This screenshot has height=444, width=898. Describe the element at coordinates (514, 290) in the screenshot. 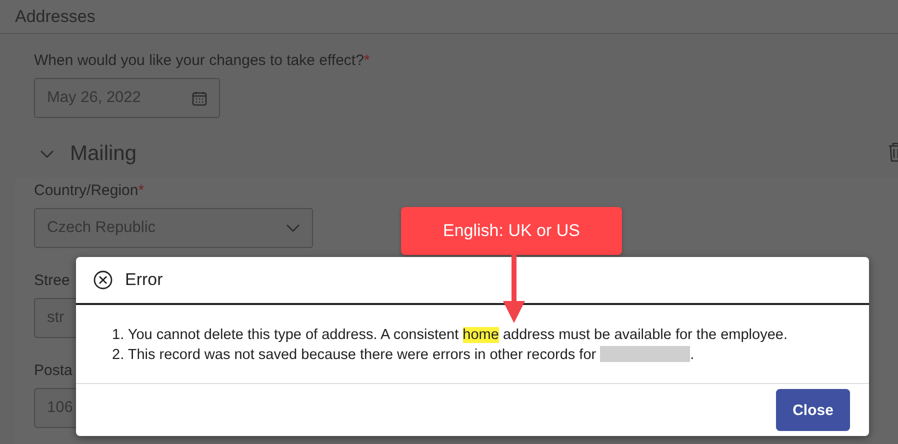

I see `arrow` at that location.